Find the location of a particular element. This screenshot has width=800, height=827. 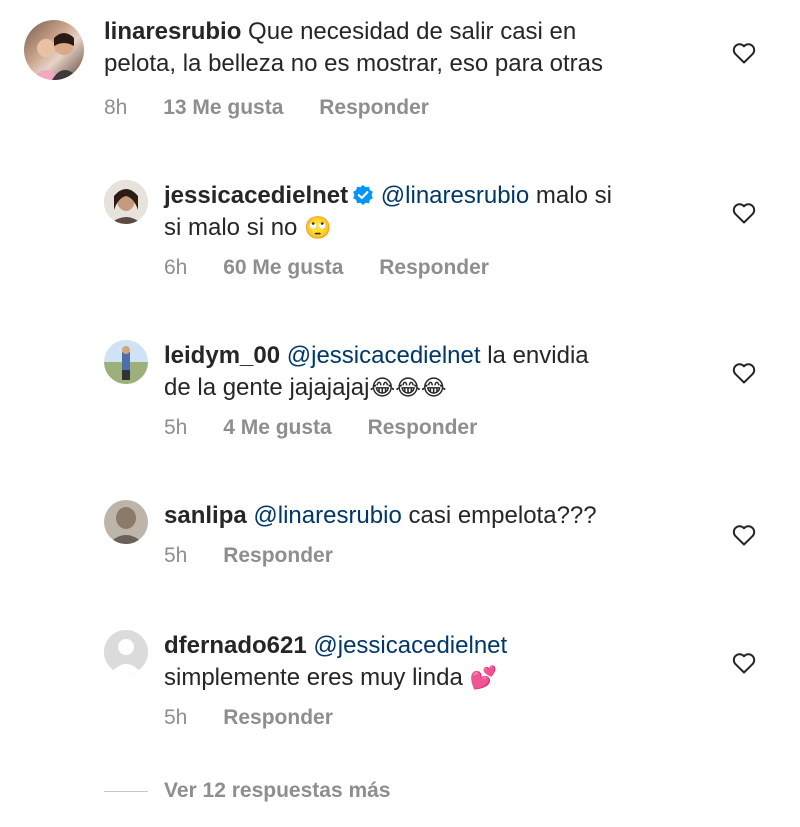

comment-content: casi empelota??? is located at coordinates (502, 515).